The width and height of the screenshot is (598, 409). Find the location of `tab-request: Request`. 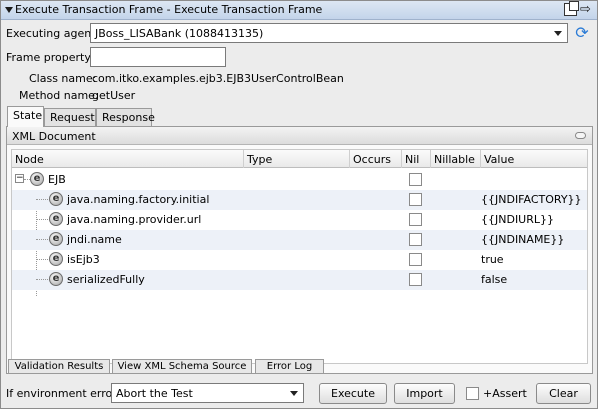

tab-request: Request is located at coordinates (70, 117).